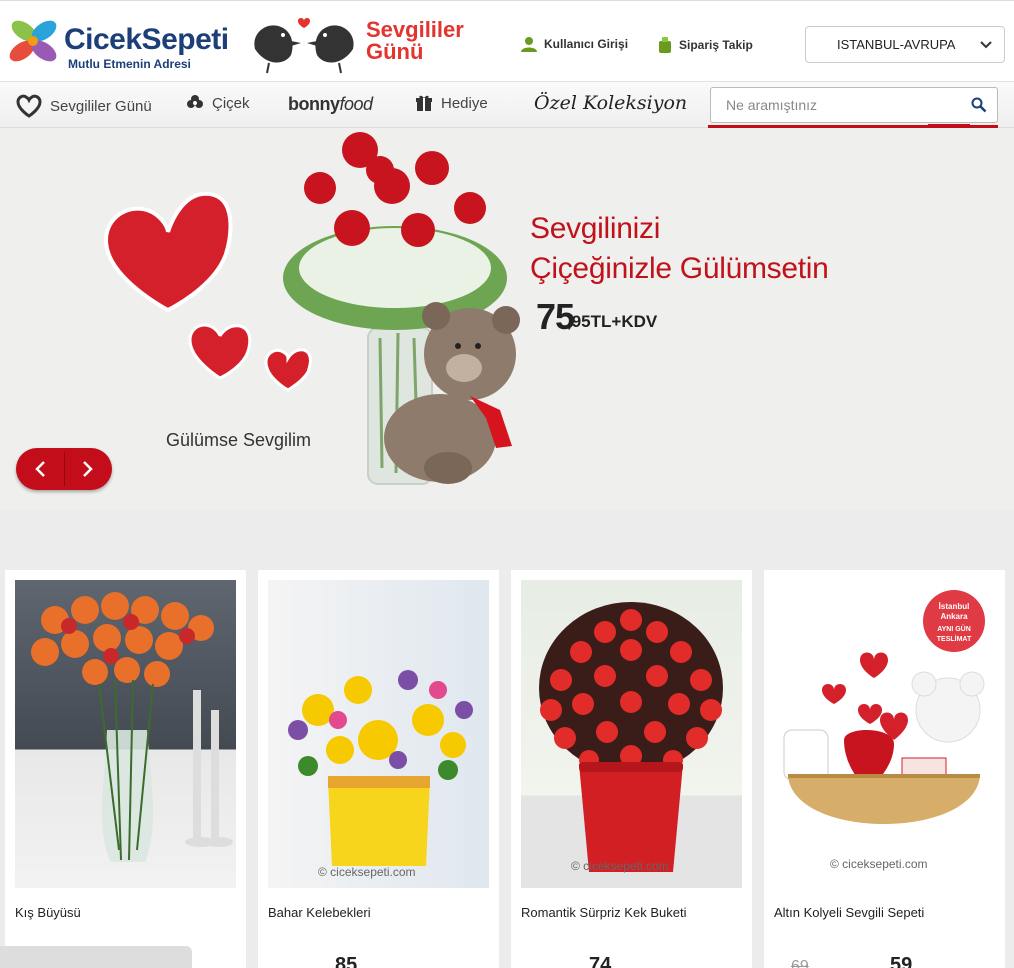 The height and width of the screenshot is (968, 1014). What do you see at coordinates (360, 43) in the screenshot?
I see `valentines-campaign-logo: Sevgililer Günü` at bounding box center [360, 43].